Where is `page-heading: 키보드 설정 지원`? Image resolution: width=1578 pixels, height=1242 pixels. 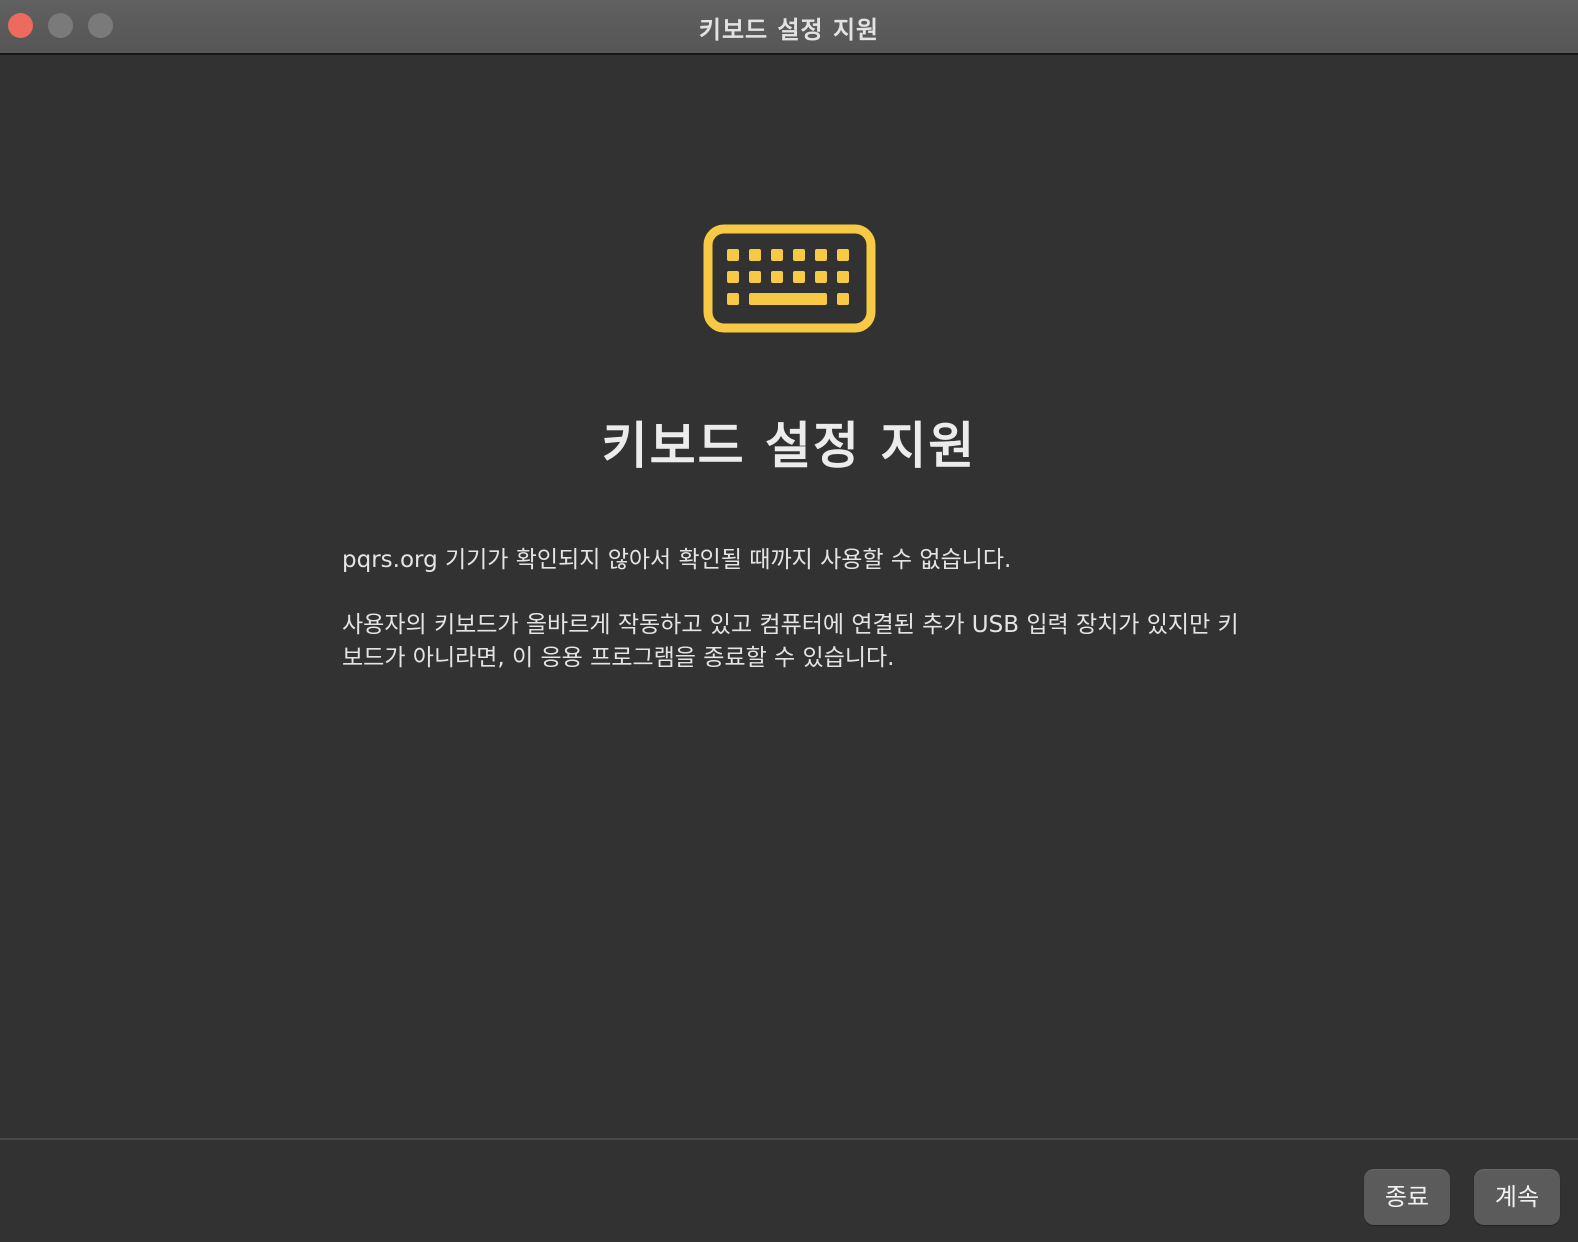 page-heading: 키보드 설정 지원 is located at coordinates (789, 446).